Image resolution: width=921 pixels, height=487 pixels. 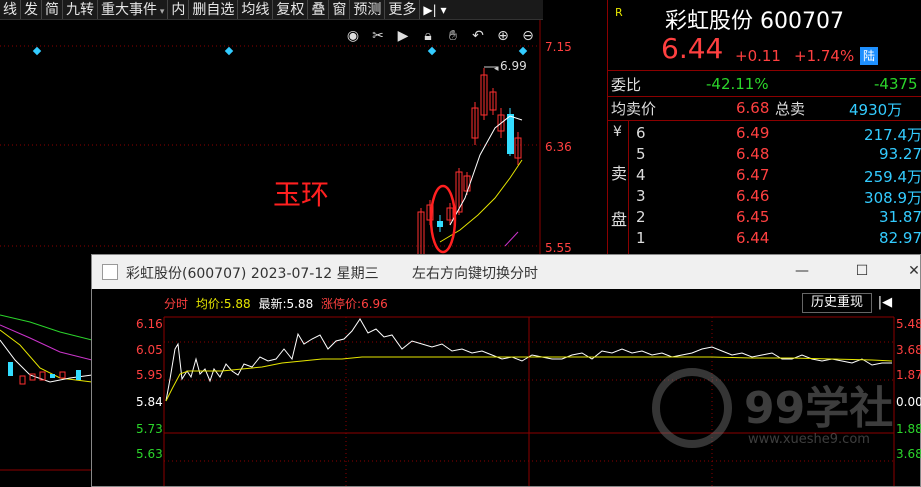 What do you see at coordinates (641, 133) in the screenshot?
I see `ask-level: 6` at bounding box center [641, 133].